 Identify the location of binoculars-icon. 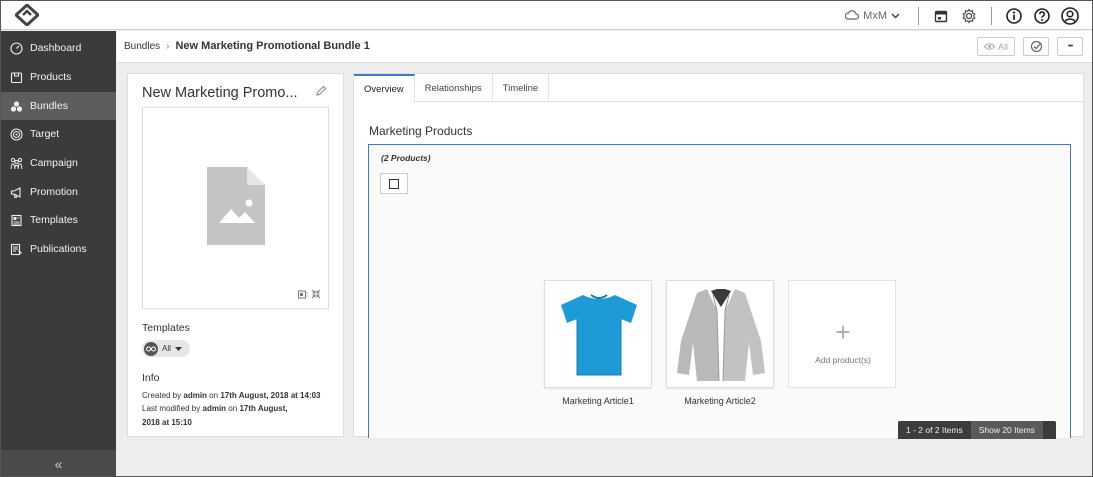
(151, 348).